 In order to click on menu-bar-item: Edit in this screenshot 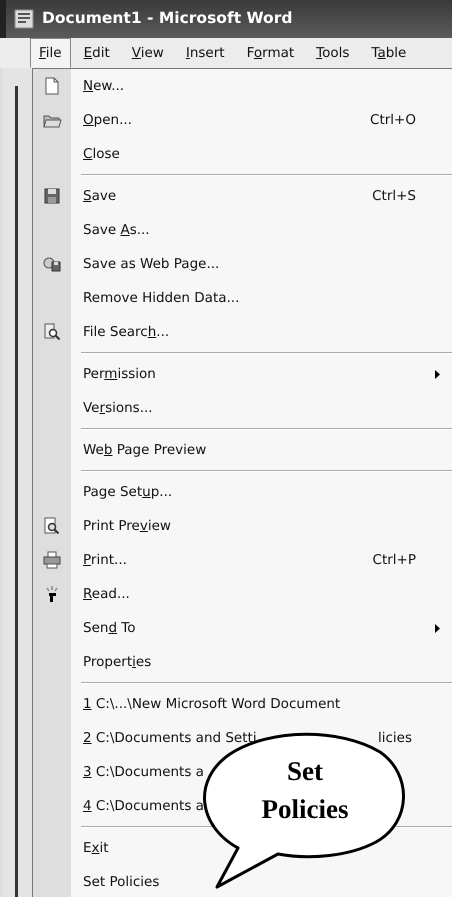, I will do `click(96, 53)`.